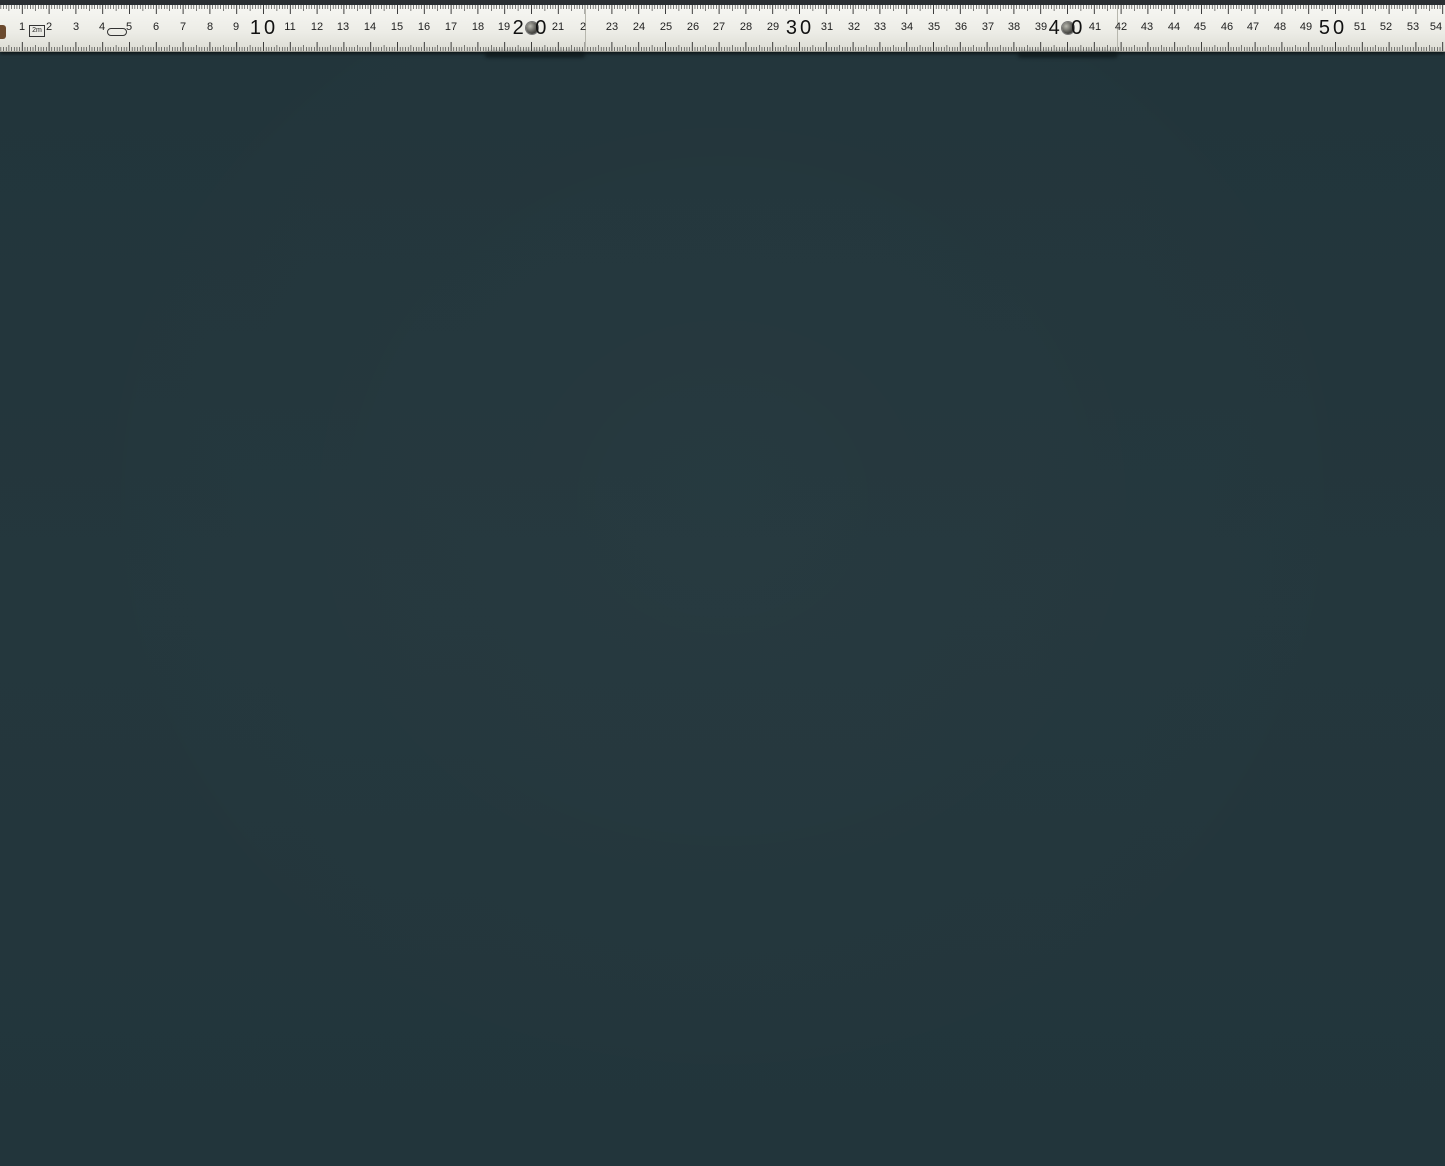 This screenshot has width=1445, height=1166. Describe the element at coordinates (397, 27) in the screenshot. I see `ruler-number-label: 15` at that location.